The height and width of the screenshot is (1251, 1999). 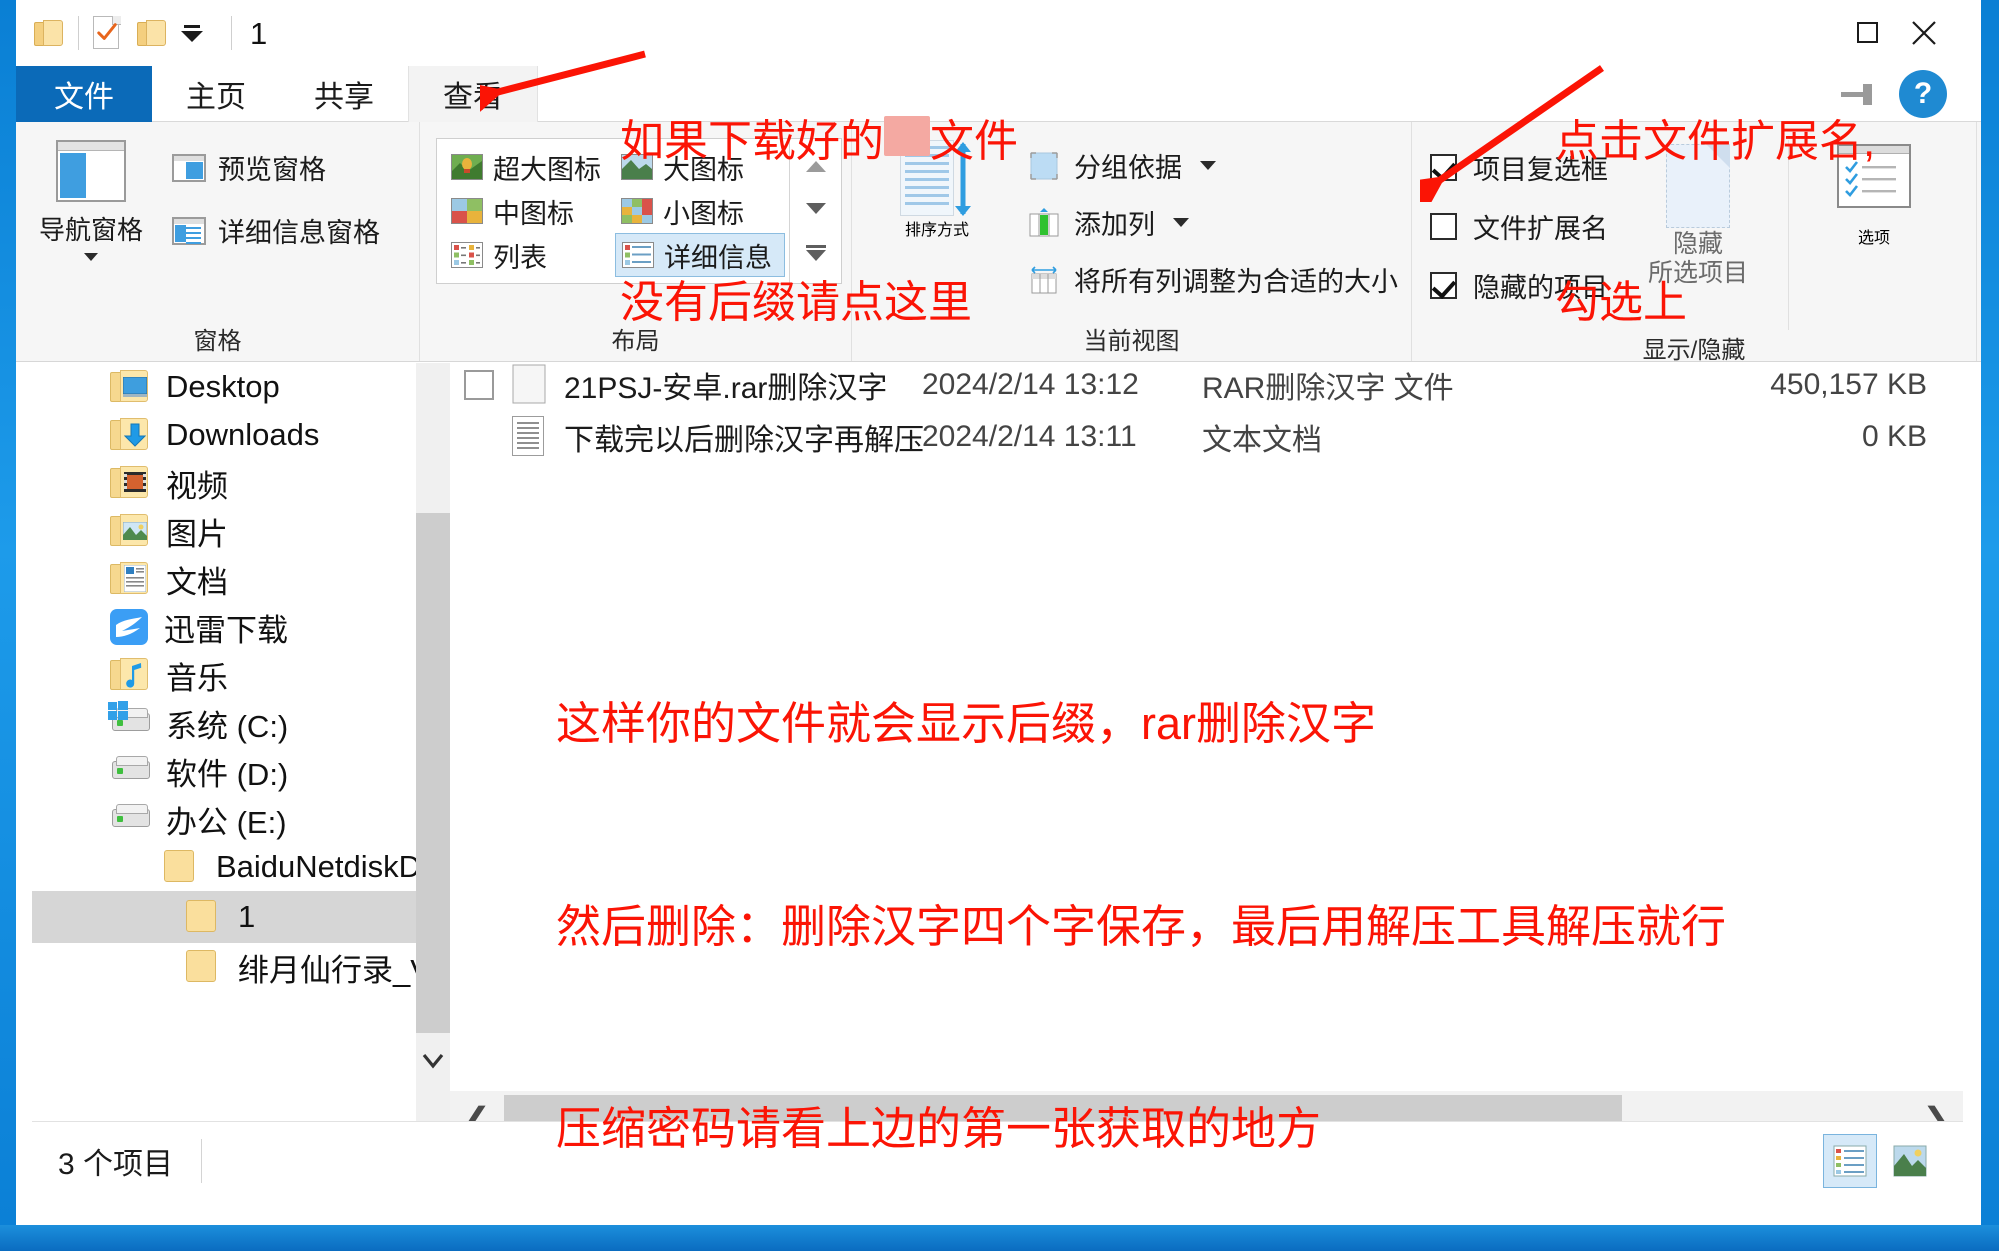 I want to click on folder-downloads-icon, so click(x=131, y=435).